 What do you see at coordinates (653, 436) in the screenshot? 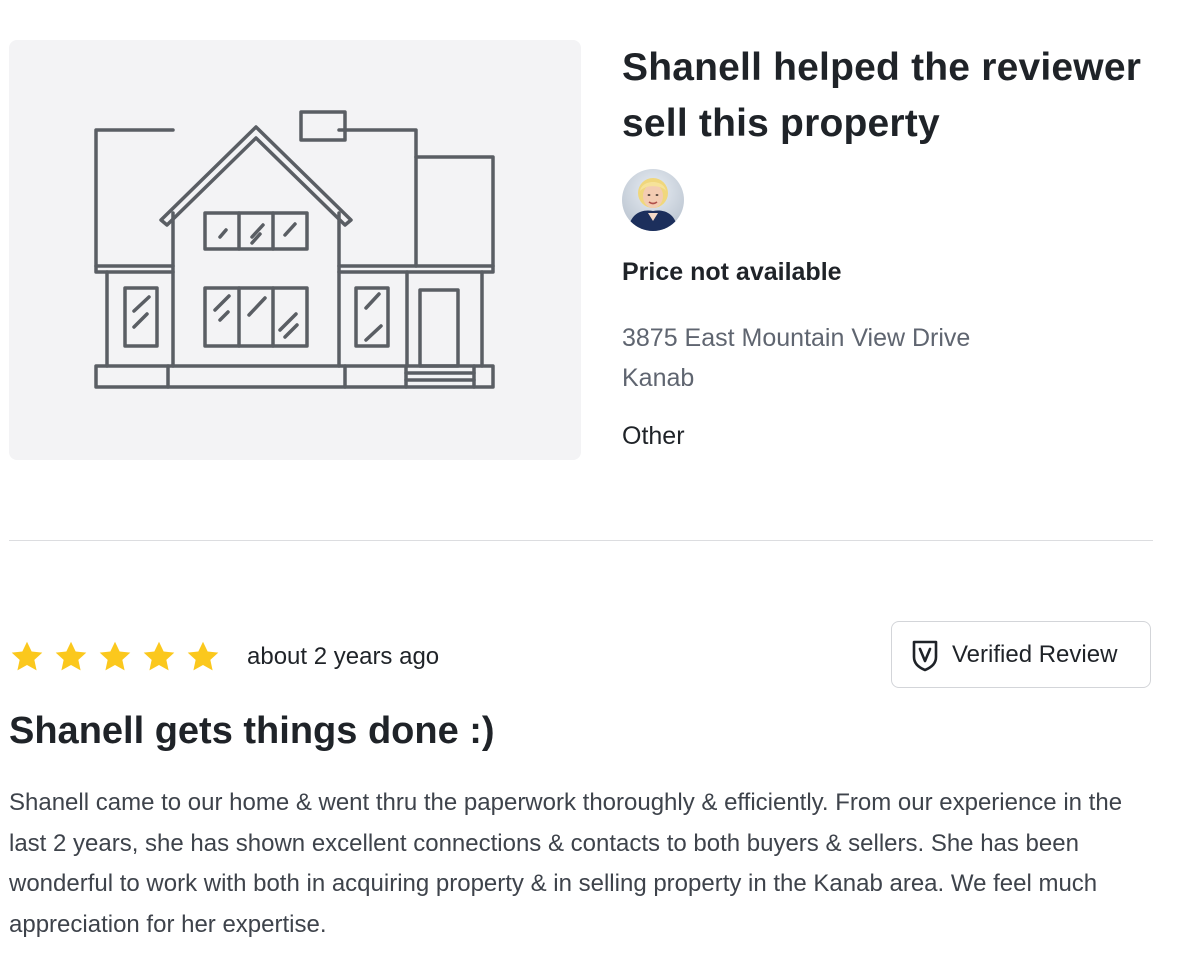
I see `property-type: Other` at bounding box center [653, 436].